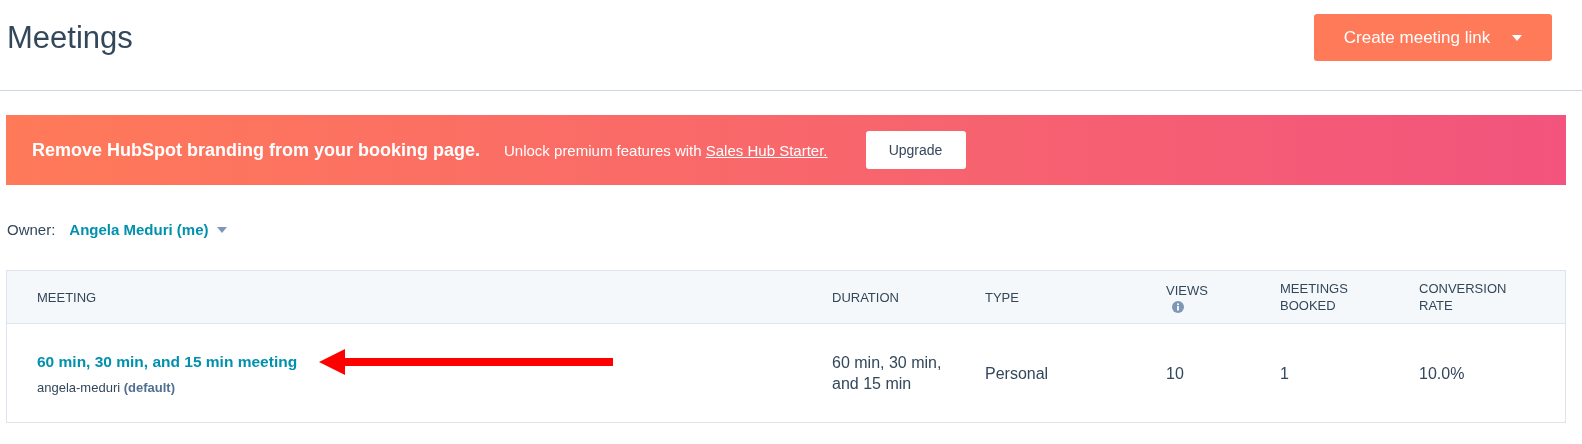  What do you see at coordinates (466, 361) in the screenshot?
I see `arrow-icon` at bounding box center [466, 361].